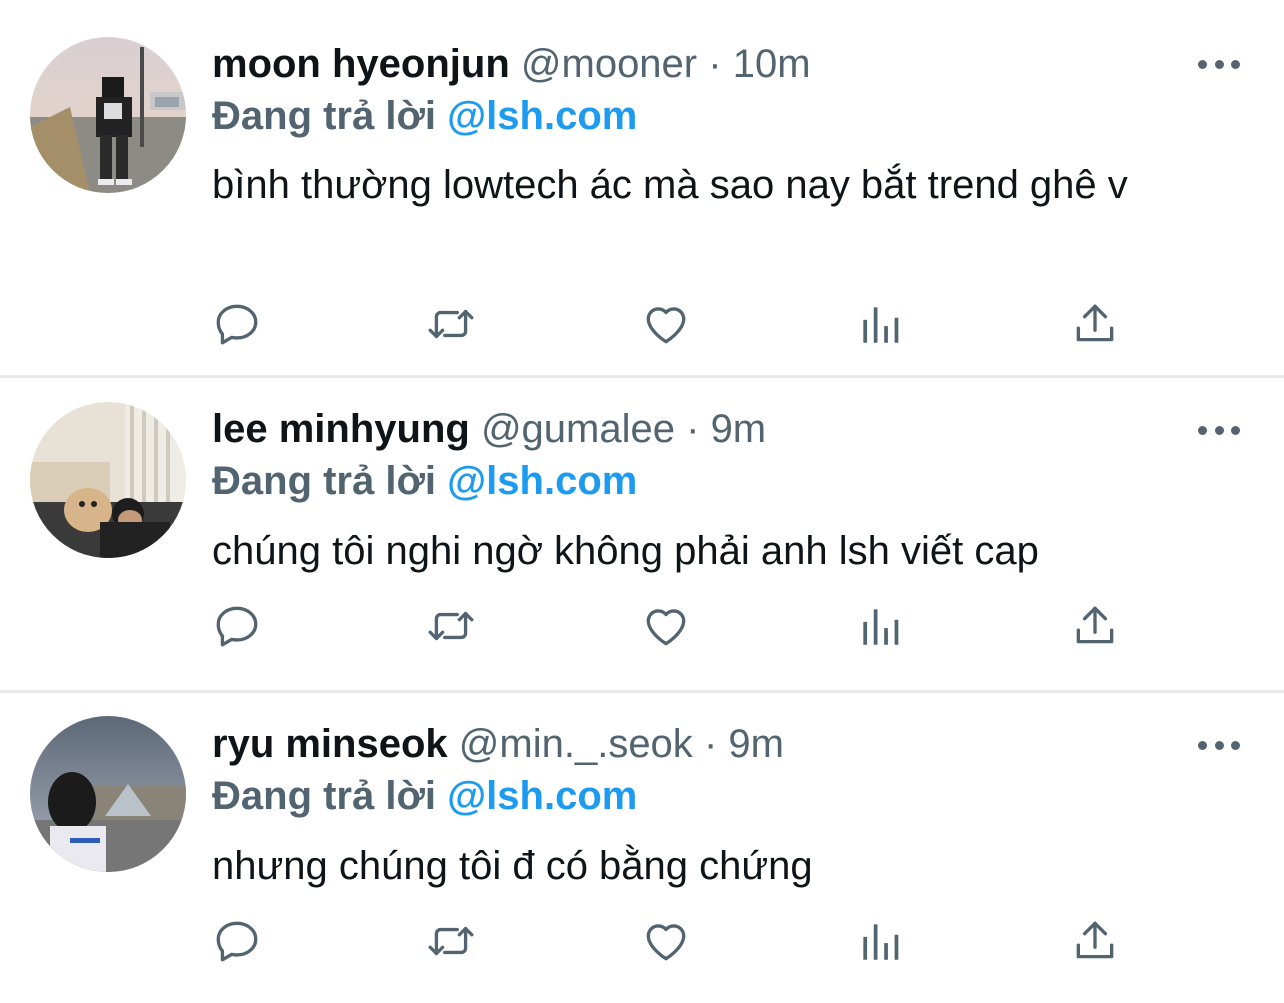 The width and height of the screenshot is (1284, 1003). Describe the element at coordinates (609, 64) in the screenshot. I see `user-handle: @mooner` at that location.